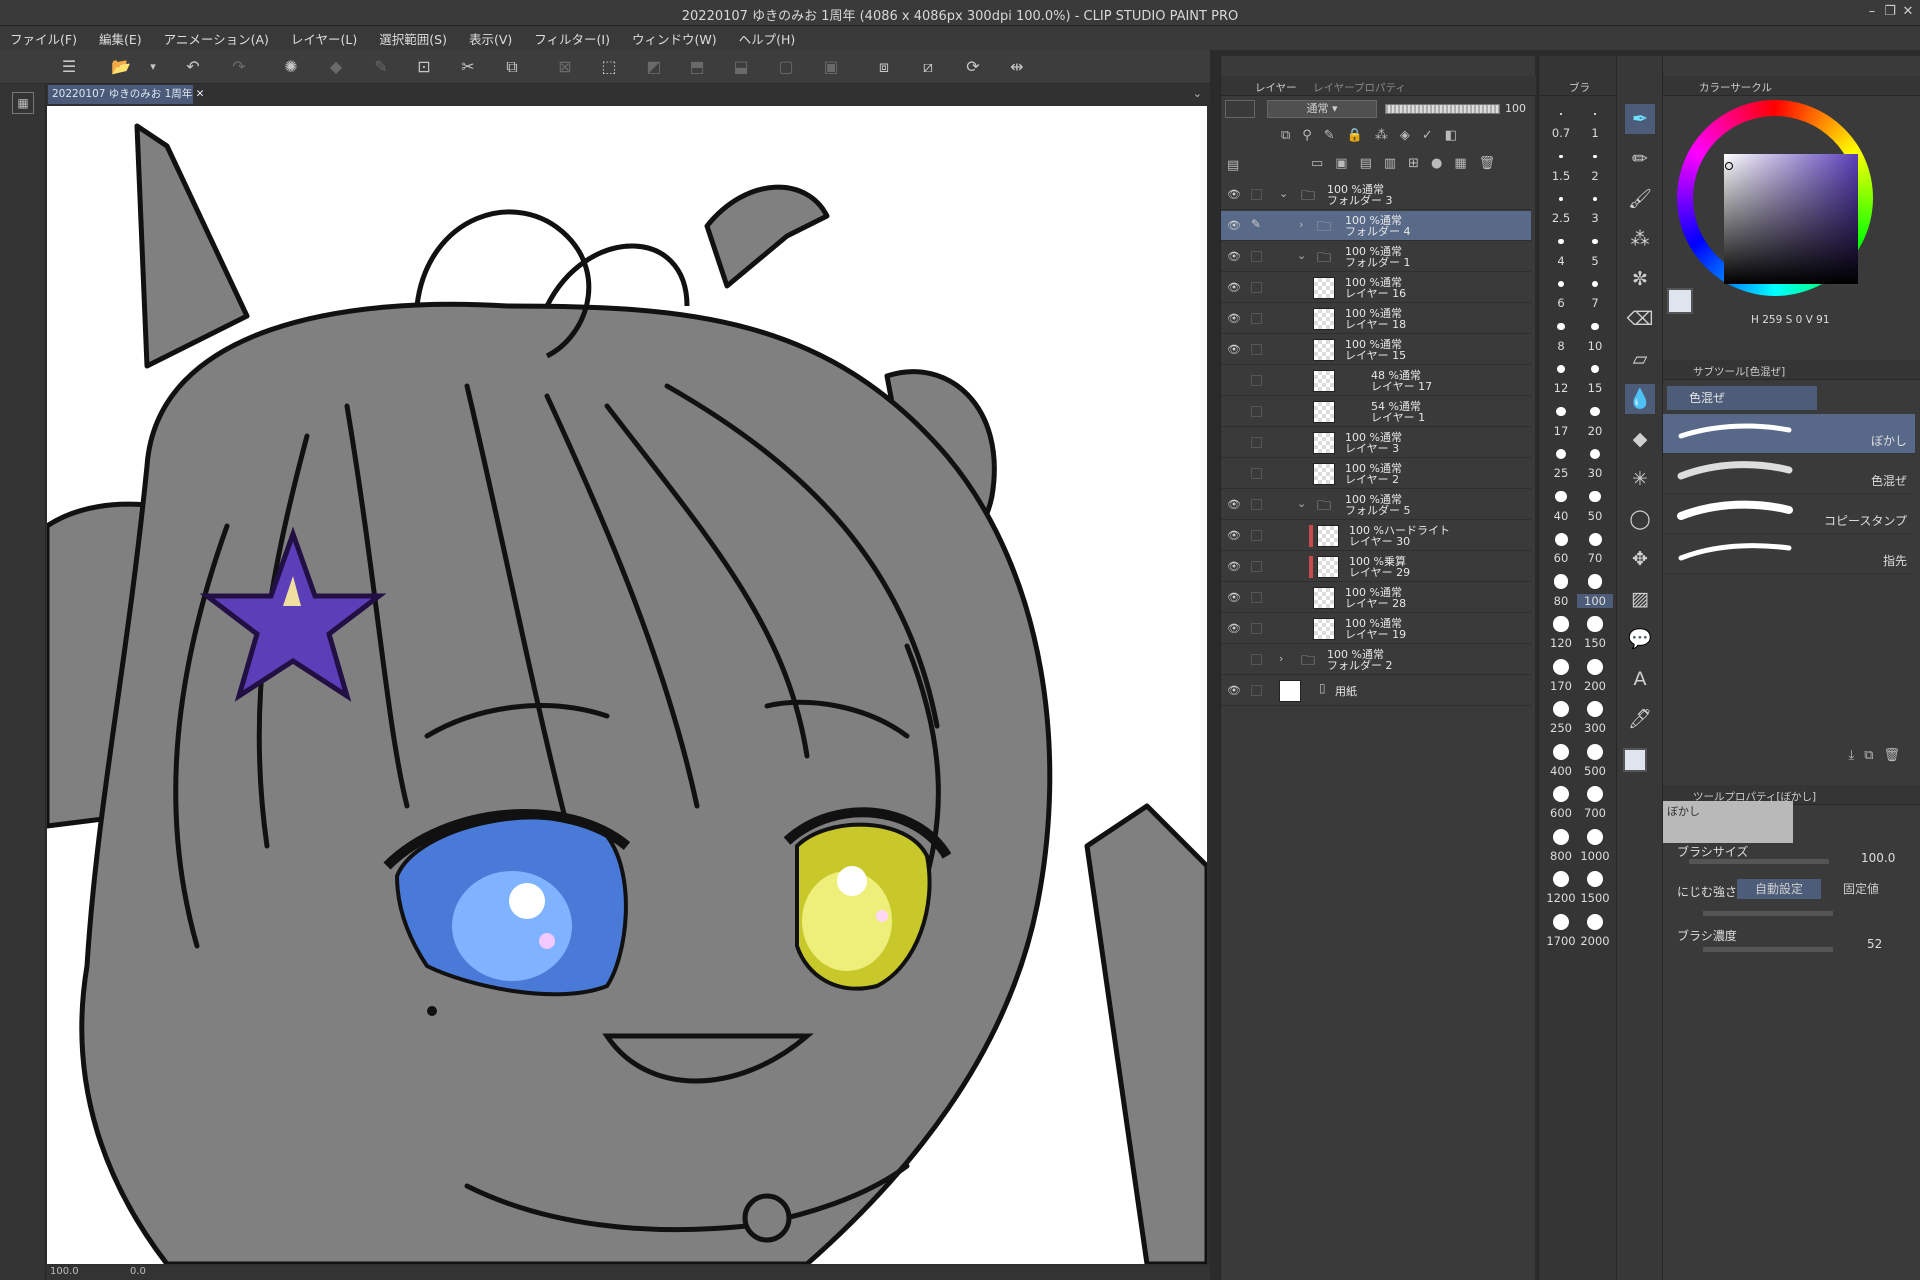 This screenshot has height=1280, width=1920. What do you see at coordinates (1595, 218) in the screenshot?
I see `brush-size-label: 3` at bounding box center [1595, 218].